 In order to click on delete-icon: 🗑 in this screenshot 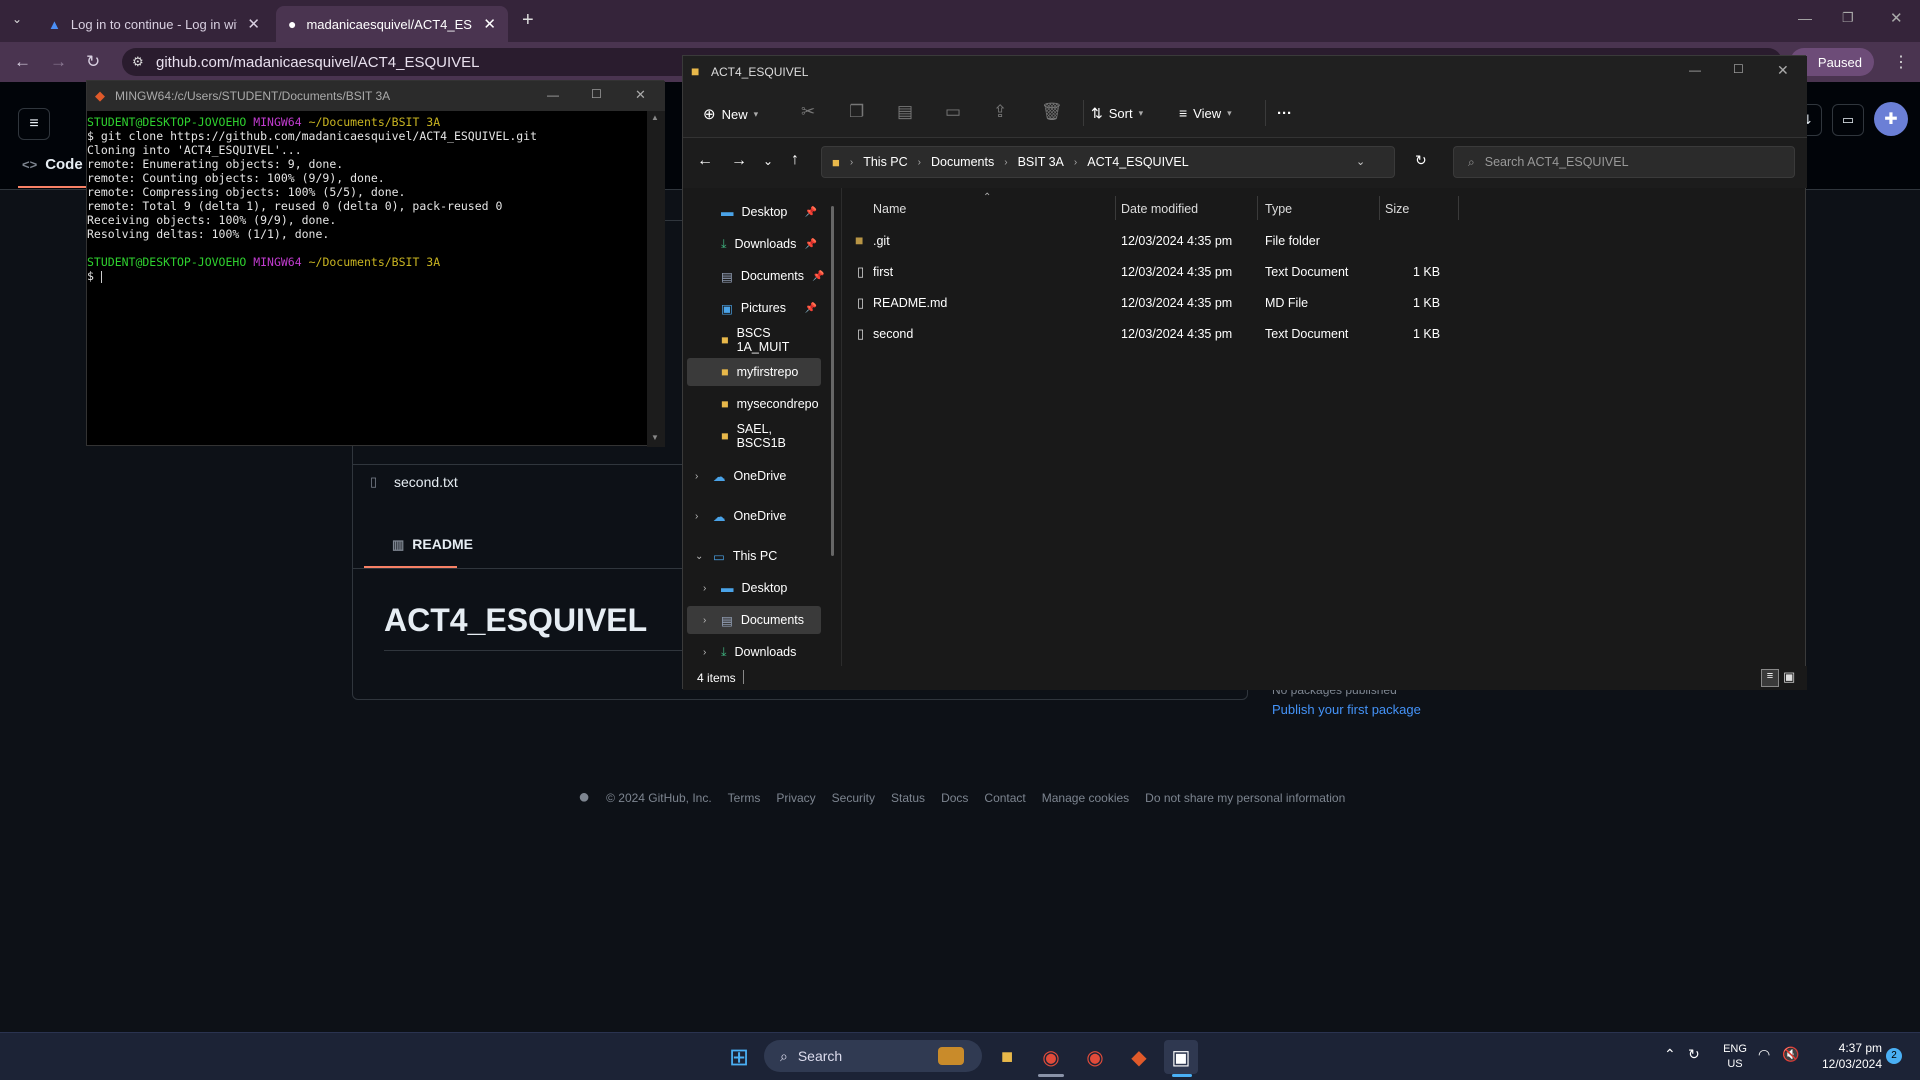, I will do `click(1052, 112)`.